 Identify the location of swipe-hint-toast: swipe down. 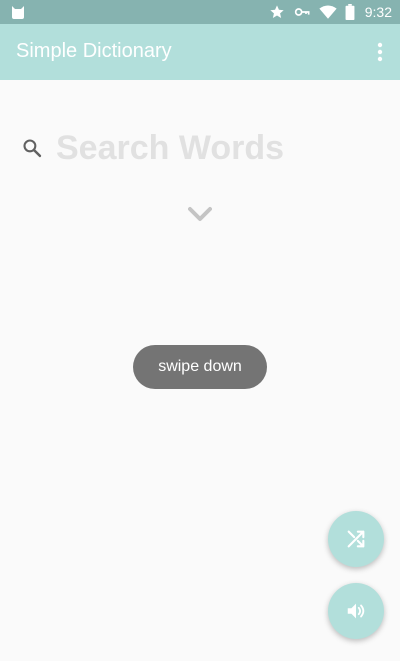
(200, 367).